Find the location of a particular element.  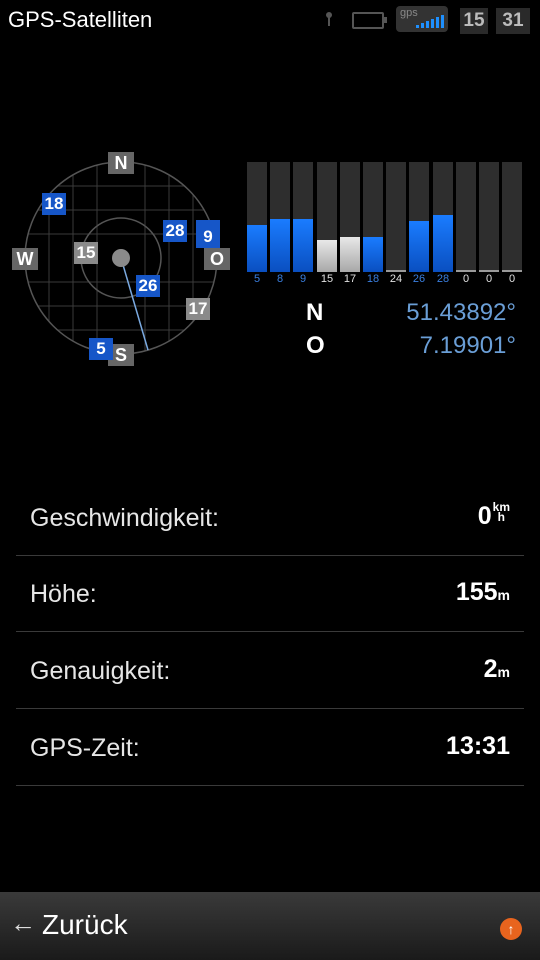

speed-value-group: 0km h is located at coordinates (493, 516).